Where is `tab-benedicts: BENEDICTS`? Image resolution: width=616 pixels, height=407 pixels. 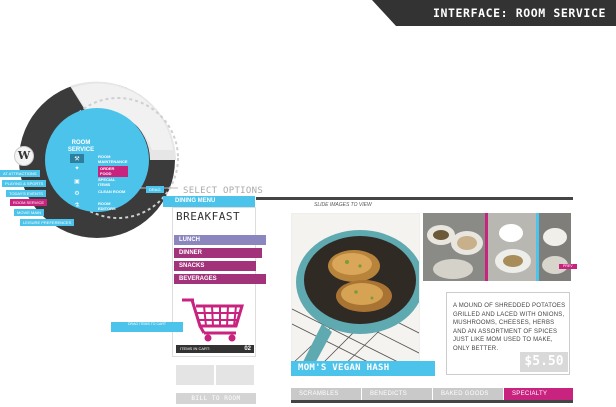 tab-benedicts: BENEDICTS is located at coordinates (397, 394).